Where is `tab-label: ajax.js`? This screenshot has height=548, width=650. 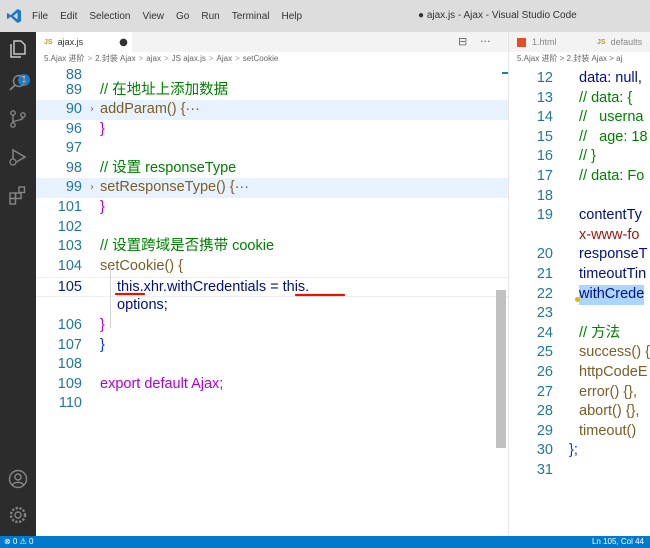 tab-label: ajax.js is located at coordinates (70, 42).